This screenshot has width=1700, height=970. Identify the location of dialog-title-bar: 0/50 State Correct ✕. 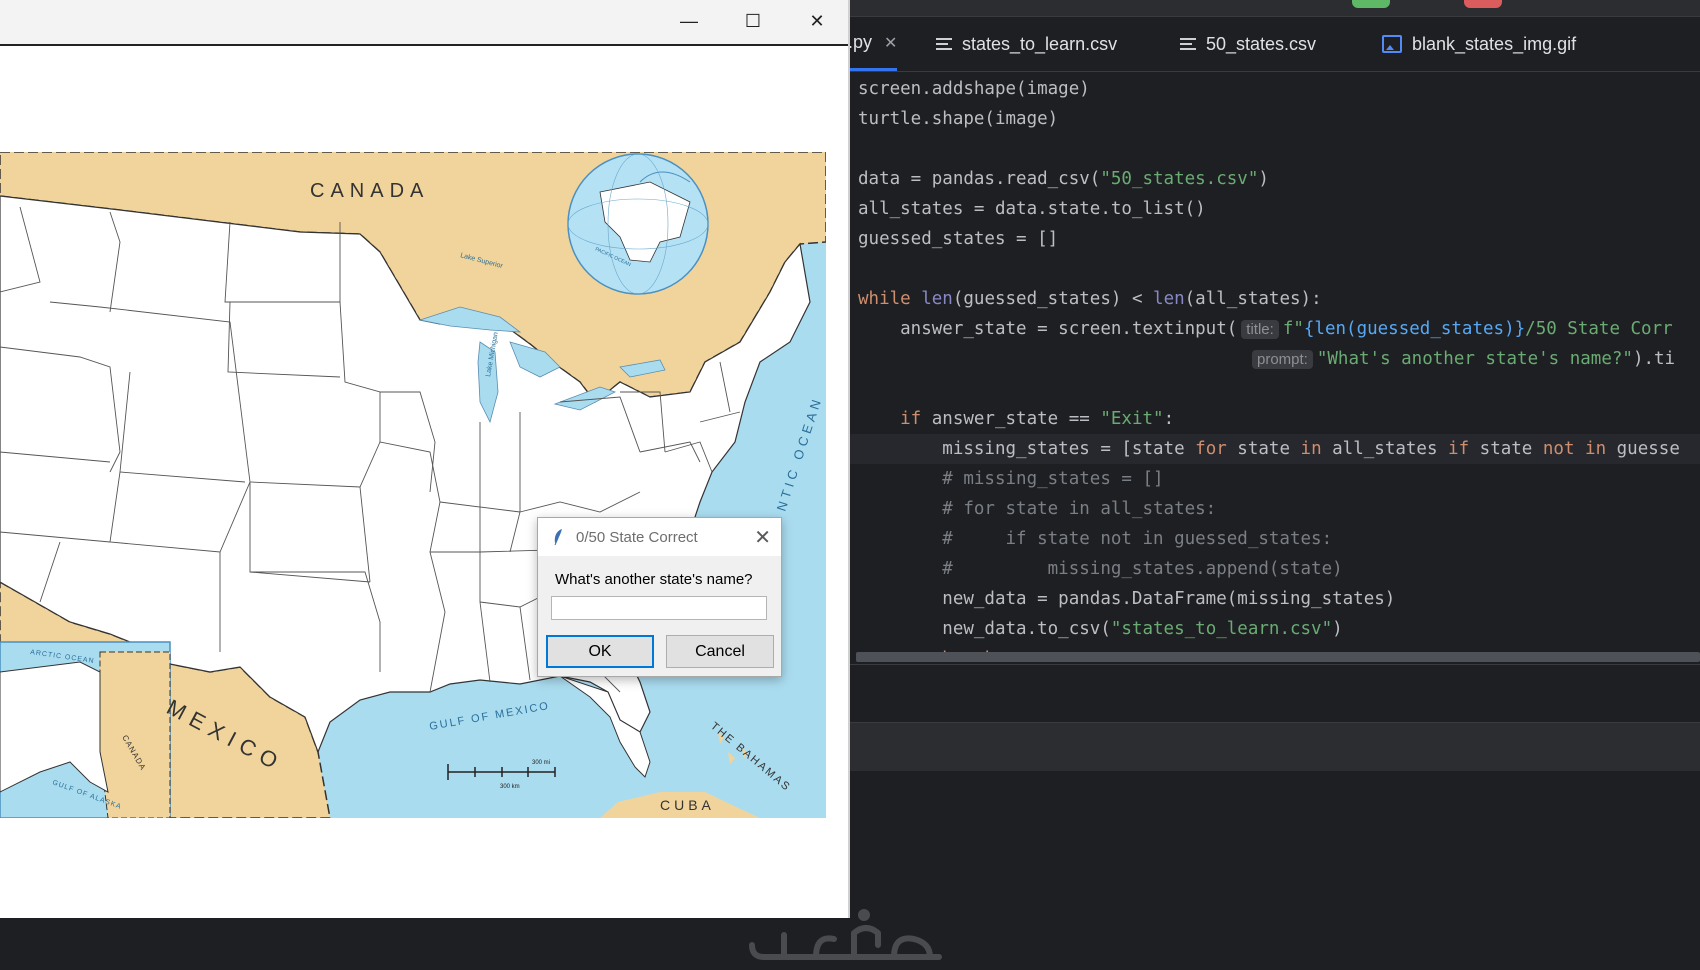
(659, 537).